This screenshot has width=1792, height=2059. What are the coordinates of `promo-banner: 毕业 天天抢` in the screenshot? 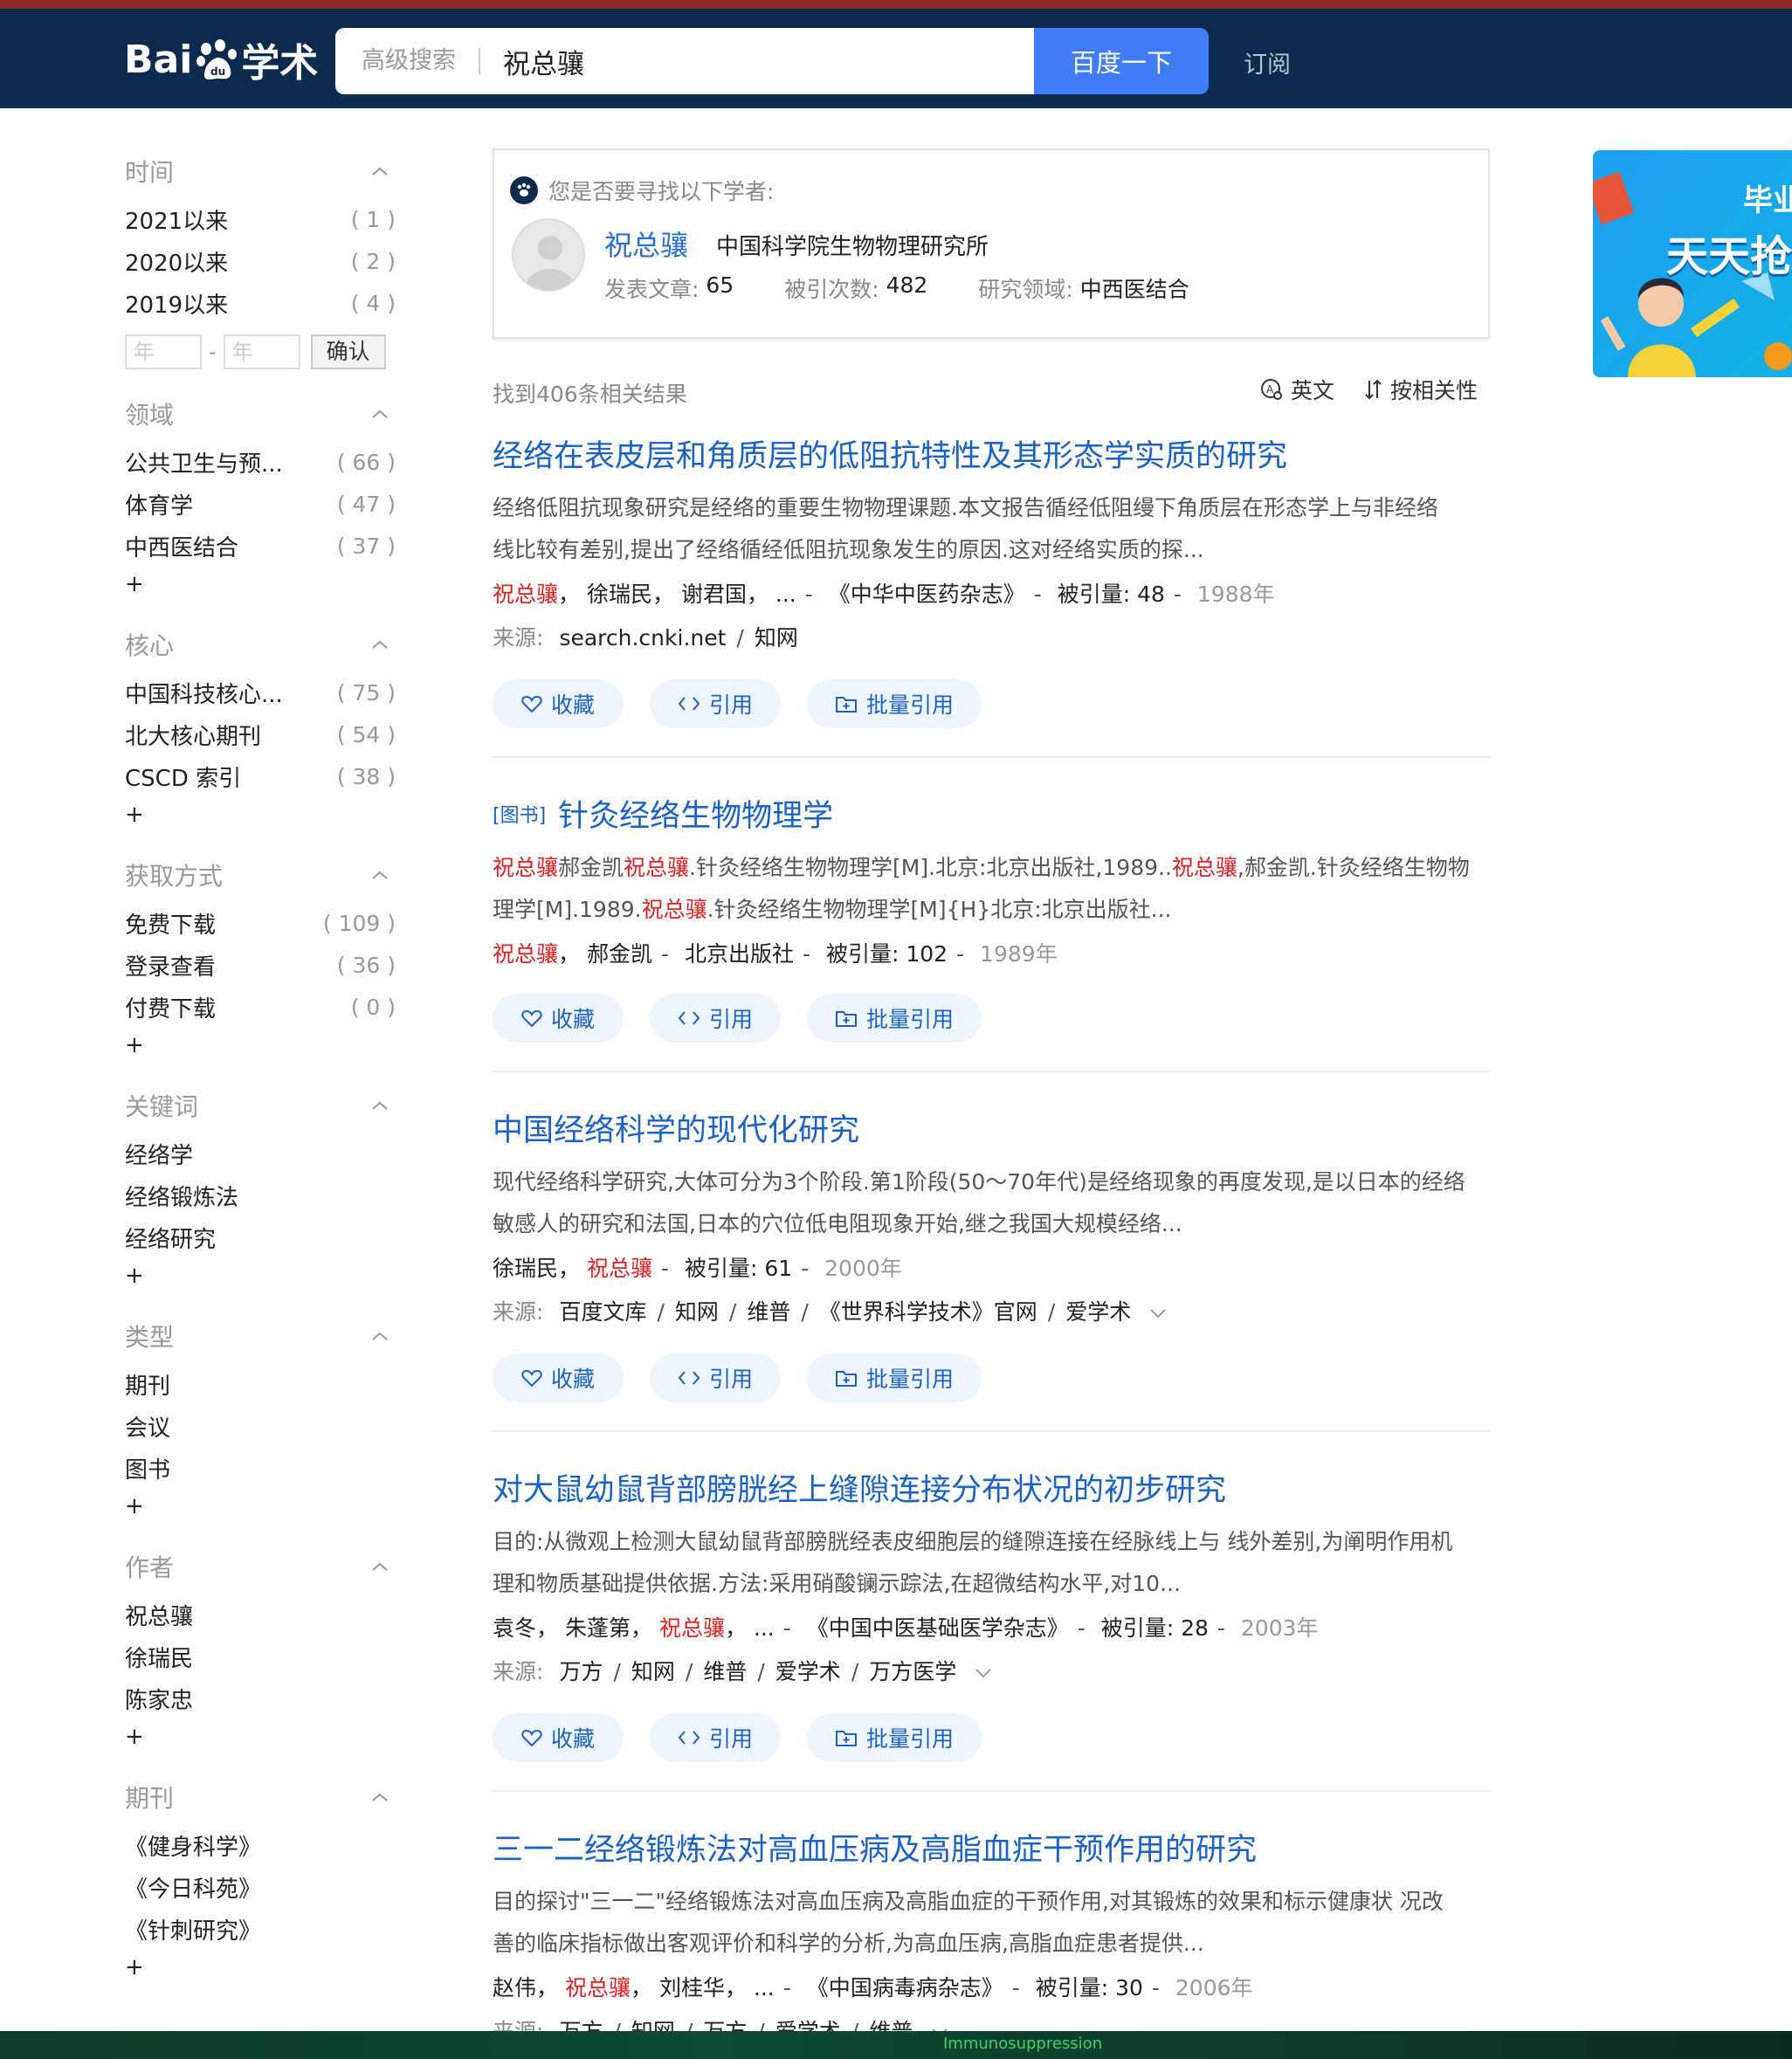 It's located at (1692, 263).